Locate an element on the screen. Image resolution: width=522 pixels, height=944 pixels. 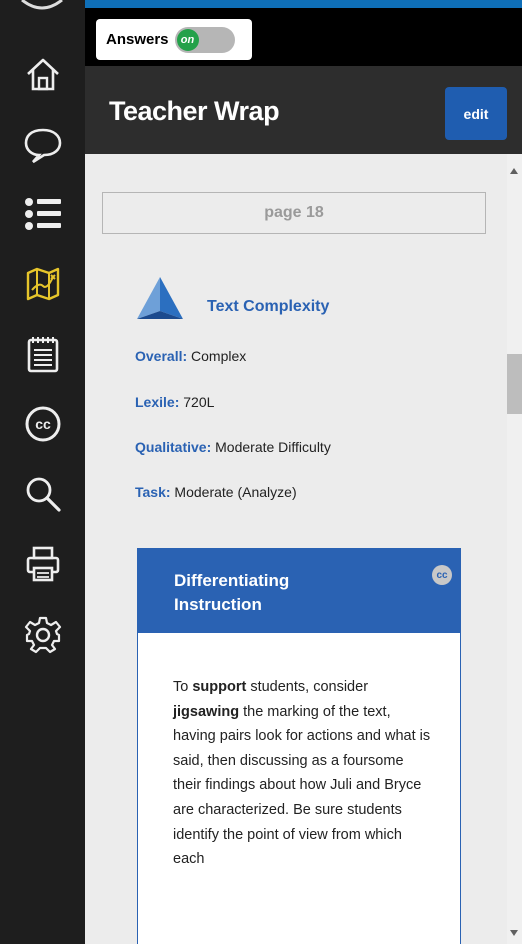
qualitative-value: Moderate Difficulty is located at coordinates (271, 447).